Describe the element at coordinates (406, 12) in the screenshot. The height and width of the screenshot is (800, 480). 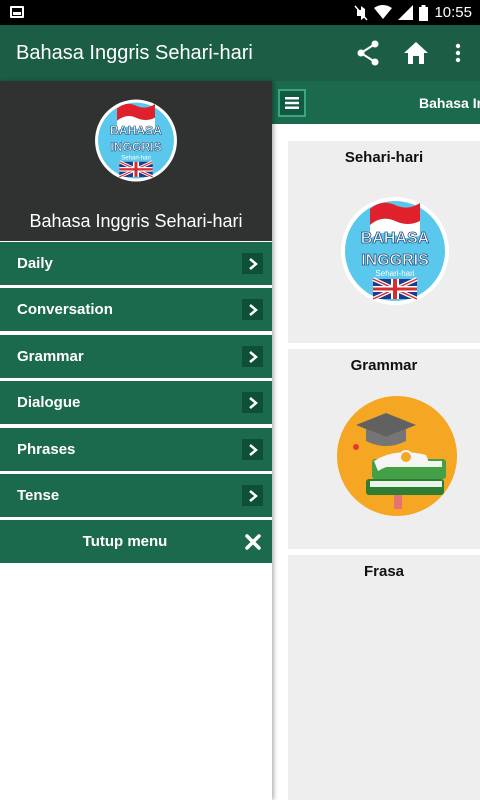
I see `signal-icon` at that location.